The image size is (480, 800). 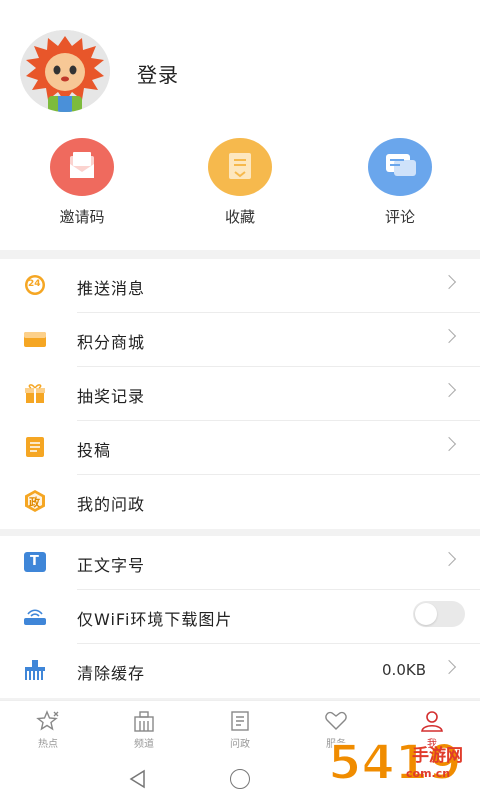 What do you see at coordinates (111, 504) in the screenshot?
I see `menu-item-label: 我的问政` at bounding box center [111, 504].